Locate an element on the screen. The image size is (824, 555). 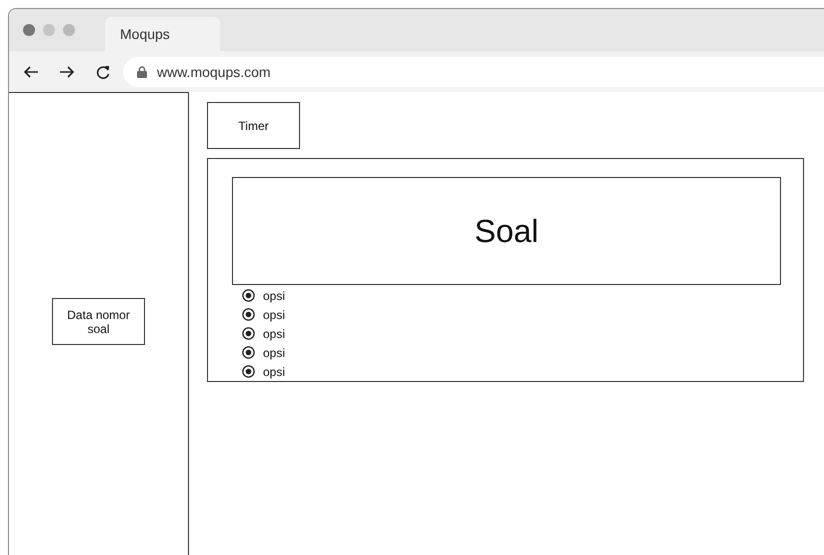
browser-tab: Moqups is located at coordinates (162, 34).